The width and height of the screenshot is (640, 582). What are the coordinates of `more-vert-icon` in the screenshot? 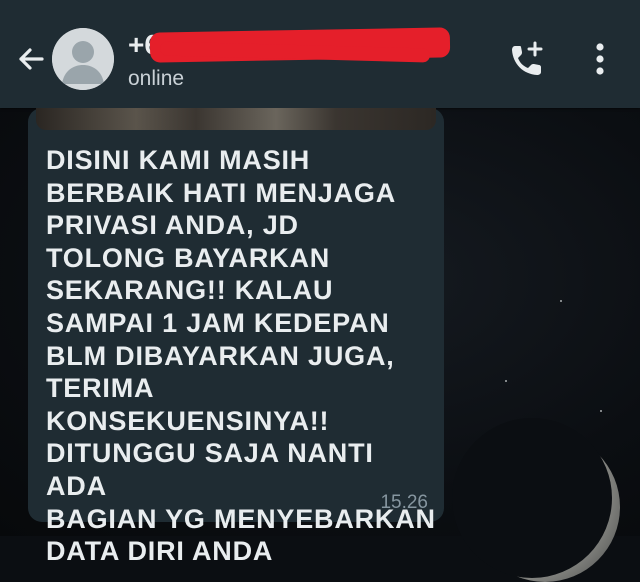 It's located at (600, 60).